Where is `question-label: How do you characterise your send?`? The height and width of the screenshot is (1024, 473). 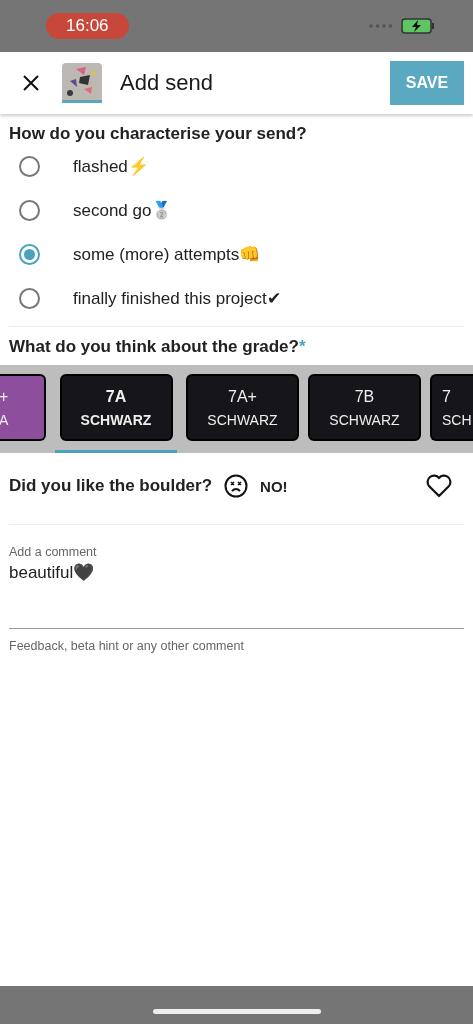
question-label: How do you characterise your send? is located at coordinates (158, 134).